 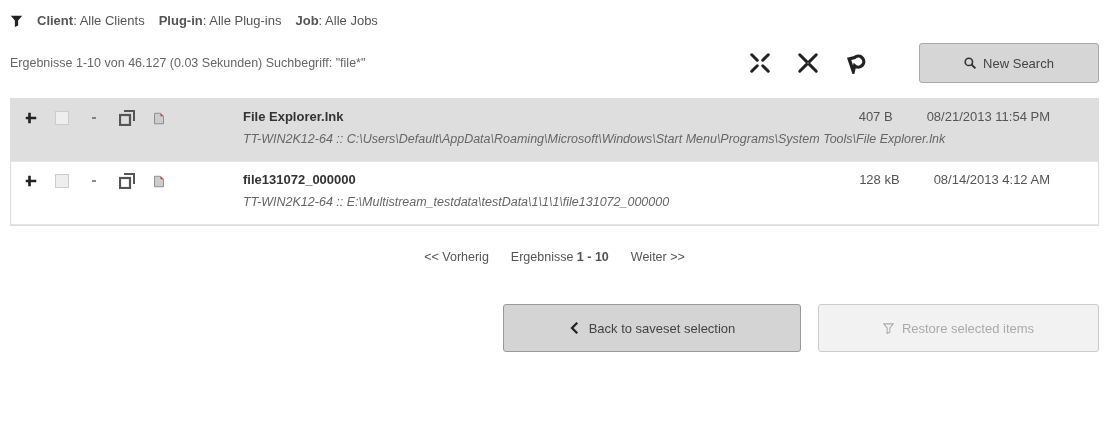 I want to click on file-name: File Explorer.lnk, so click(x=294, y=116).